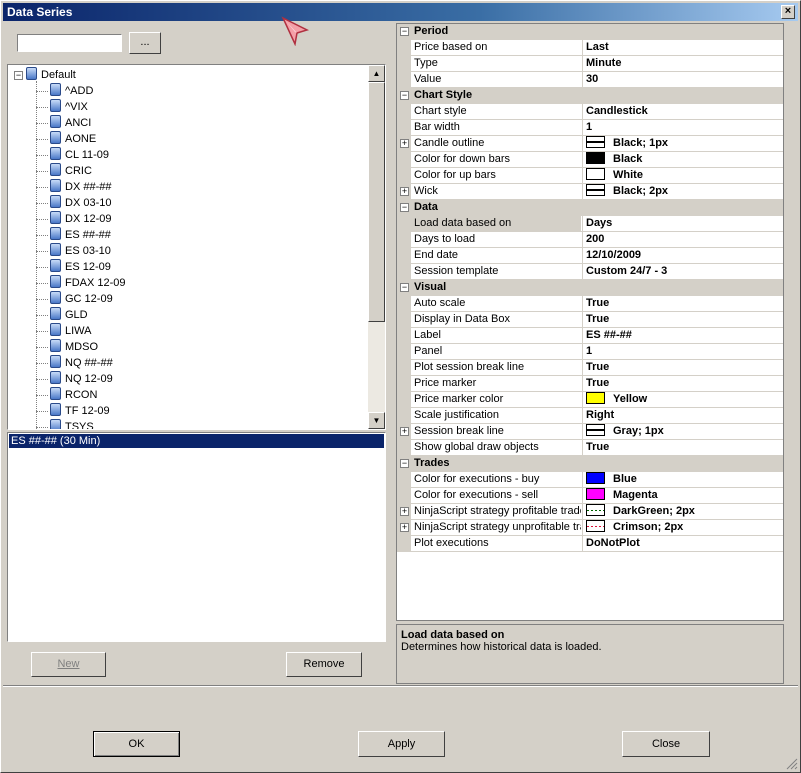  I want to click on property-row: Load data based on Days, so click(590, 224).